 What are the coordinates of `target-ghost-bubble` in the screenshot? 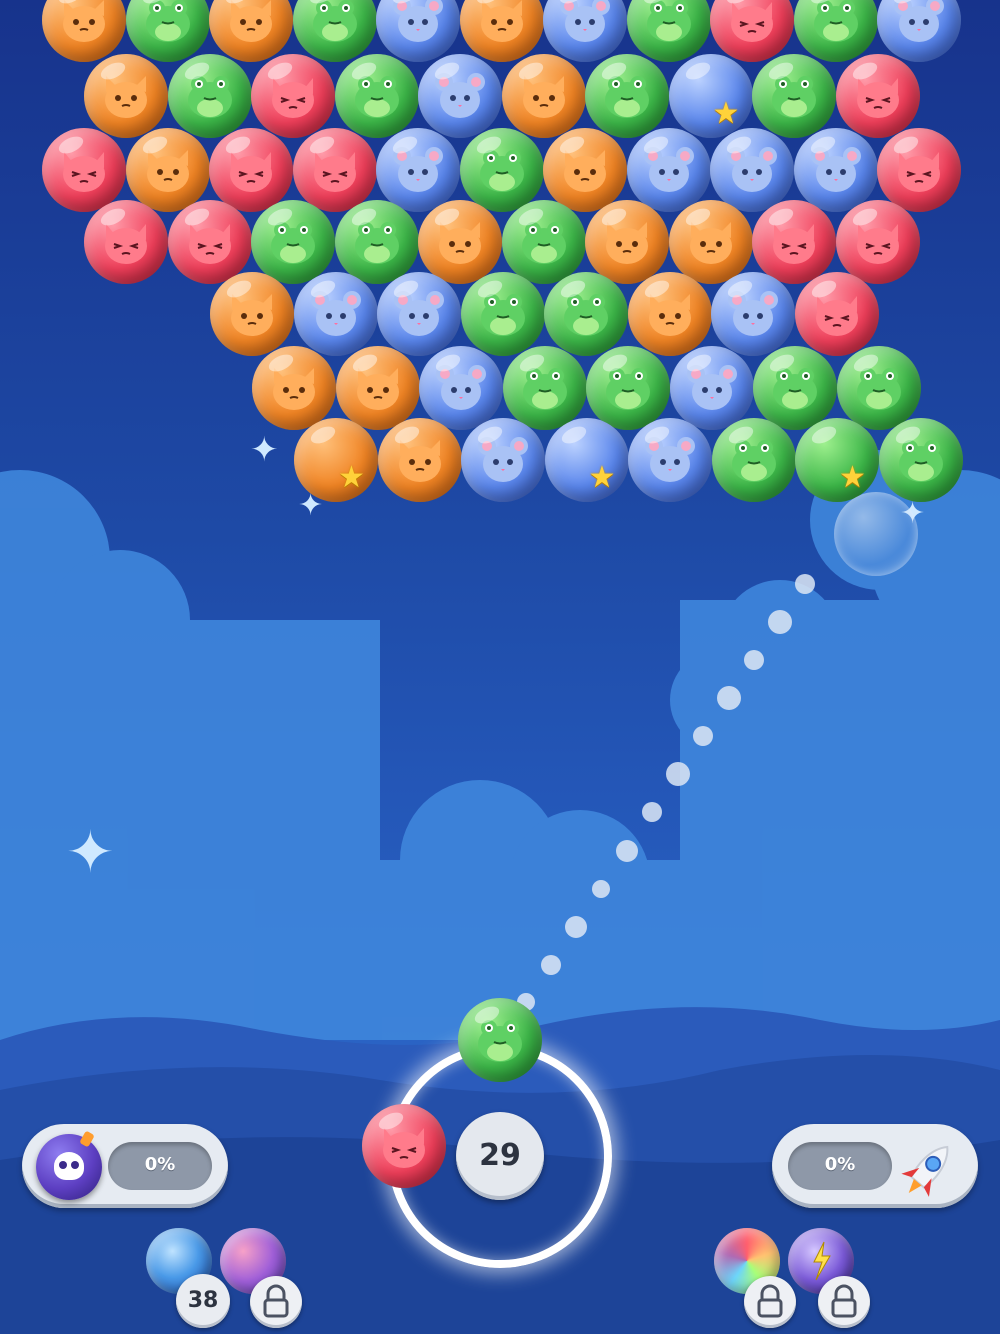 It's located at (876, 534).